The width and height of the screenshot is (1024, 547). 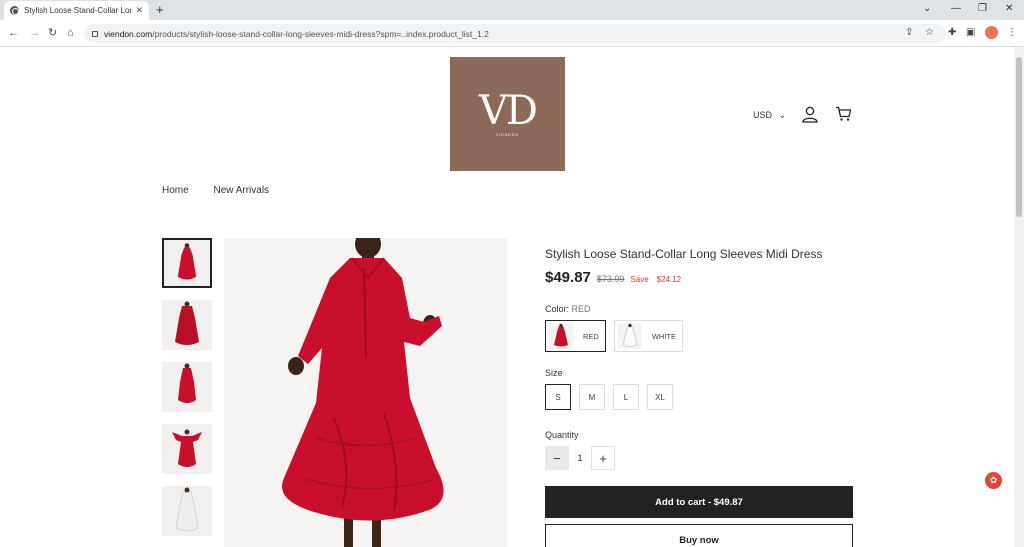 What do you see at coordinates (1012, 33) in the screenshot?
I see `menu-kebab-icon: ⋮` at bounding box center [1012, 33].